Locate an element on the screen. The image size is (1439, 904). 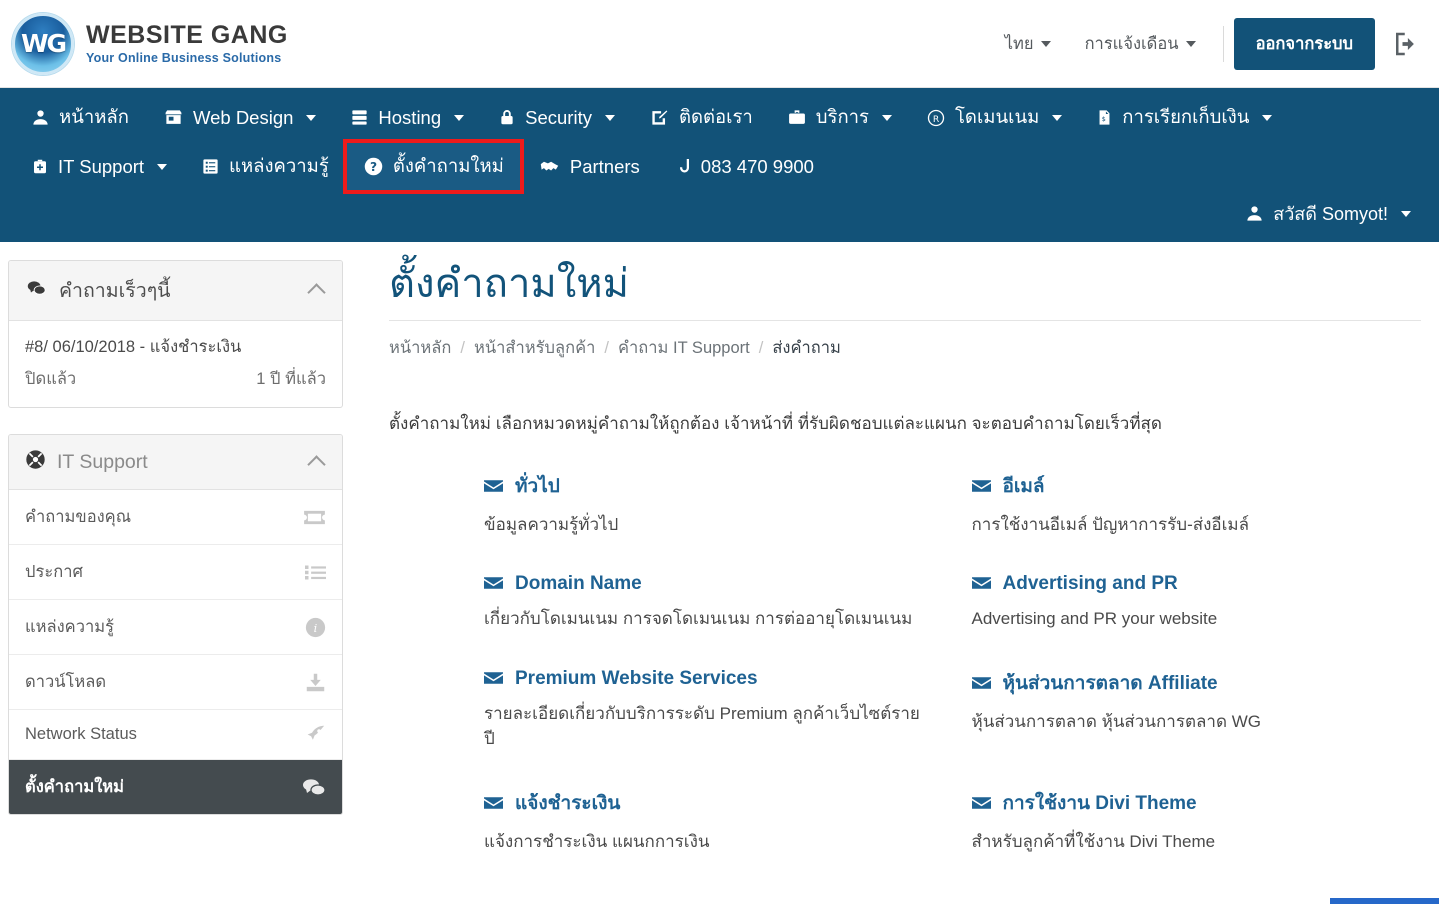
department-link-premium-website-services: Premium Website Services is located at coordinates (704, 679).